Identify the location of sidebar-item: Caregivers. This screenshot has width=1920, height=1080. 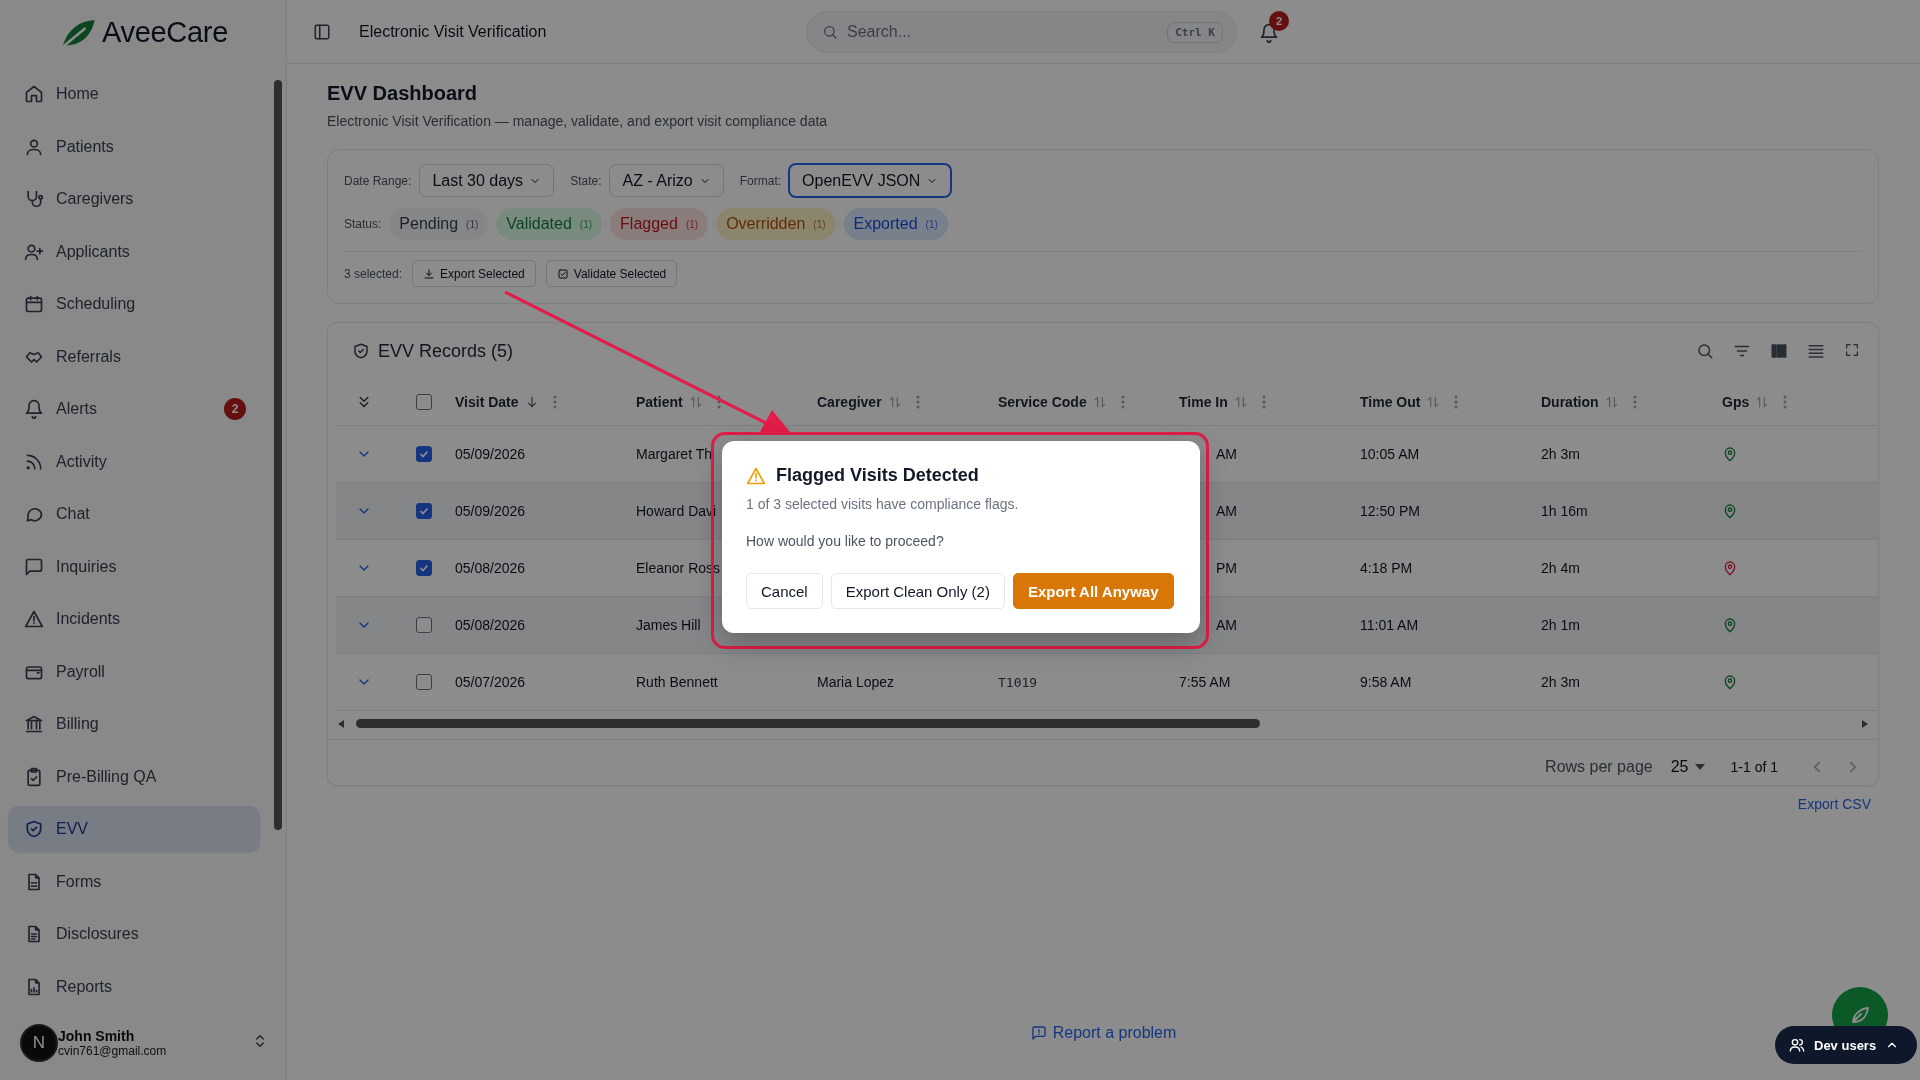
(134, 199).